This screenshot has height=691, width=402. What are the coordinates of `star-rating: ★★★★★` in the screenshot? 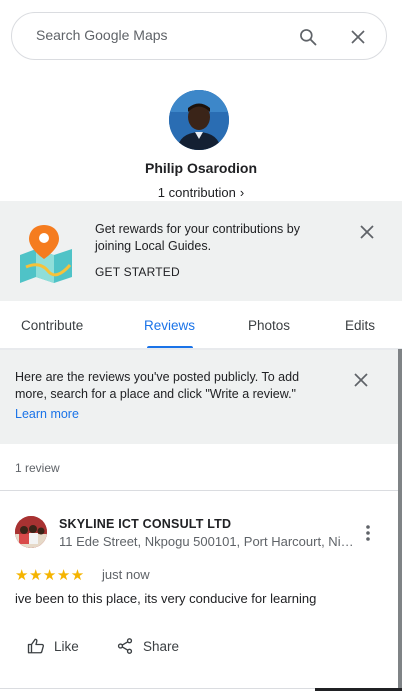 It's located at (50, 575).